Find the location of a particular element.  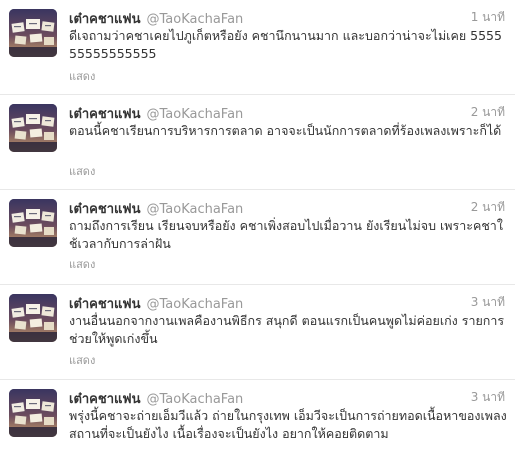

tweet-header: เต๋าคชาแฟน @TaoKachaFan 1 นาที is located at coordinates (287, 17).